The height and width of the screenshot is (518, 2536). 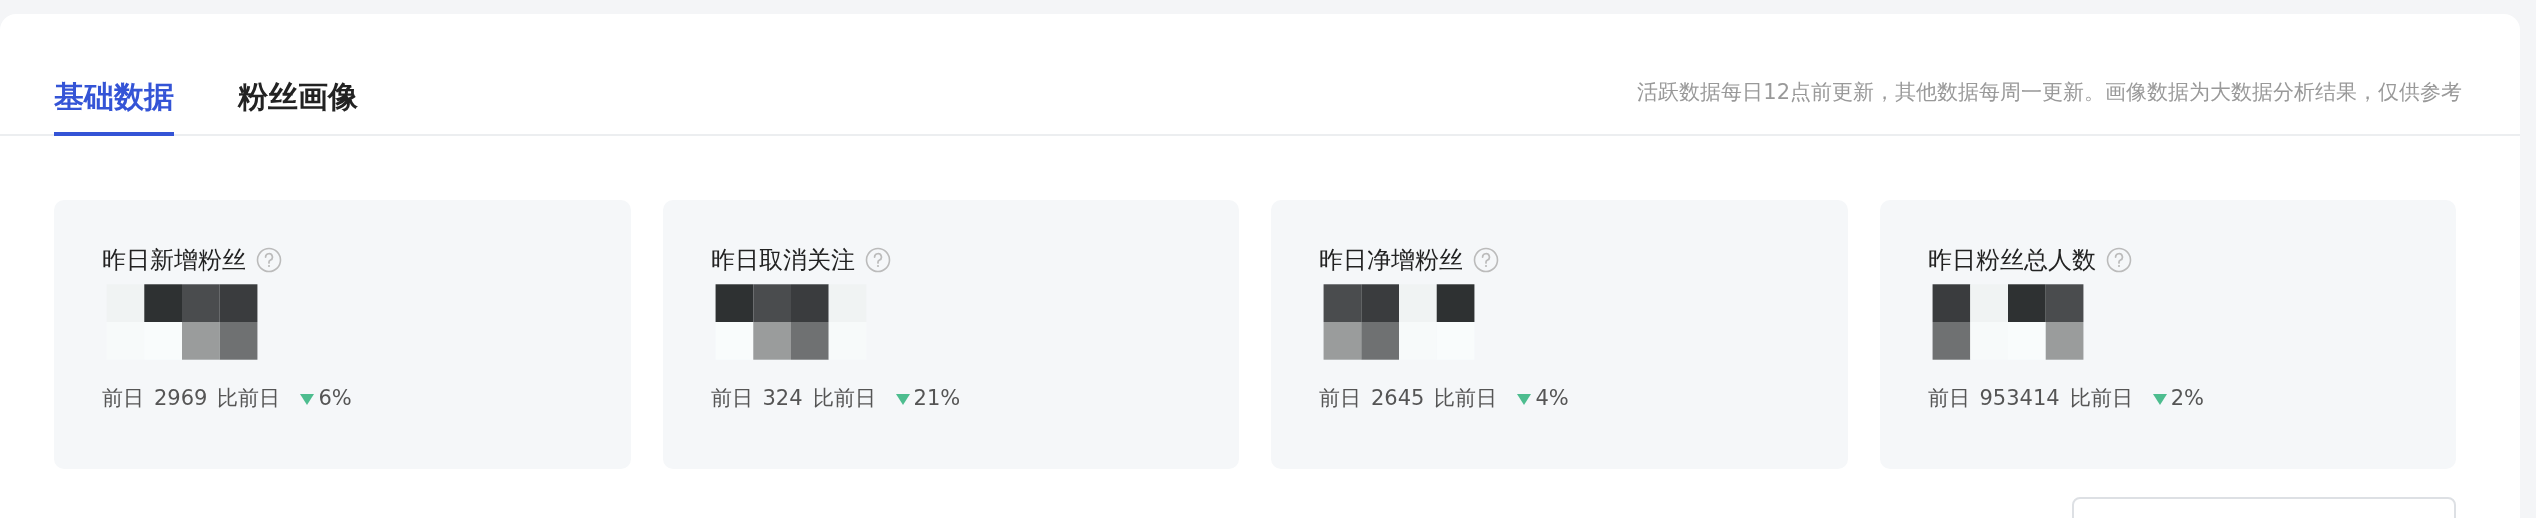 I want to click on tab: 粉丝画像, so click(x=298, y=106).